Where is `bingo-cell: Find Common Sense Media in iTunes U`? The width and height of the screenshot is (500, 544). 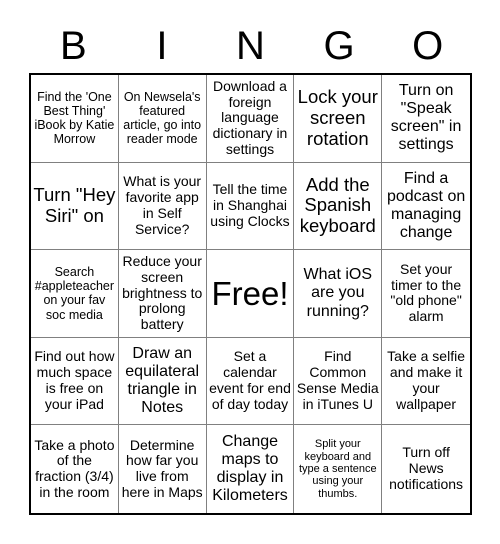 bingo-cell: Find Common Sense Media in iTunes U is located at coordinates (338, 381).